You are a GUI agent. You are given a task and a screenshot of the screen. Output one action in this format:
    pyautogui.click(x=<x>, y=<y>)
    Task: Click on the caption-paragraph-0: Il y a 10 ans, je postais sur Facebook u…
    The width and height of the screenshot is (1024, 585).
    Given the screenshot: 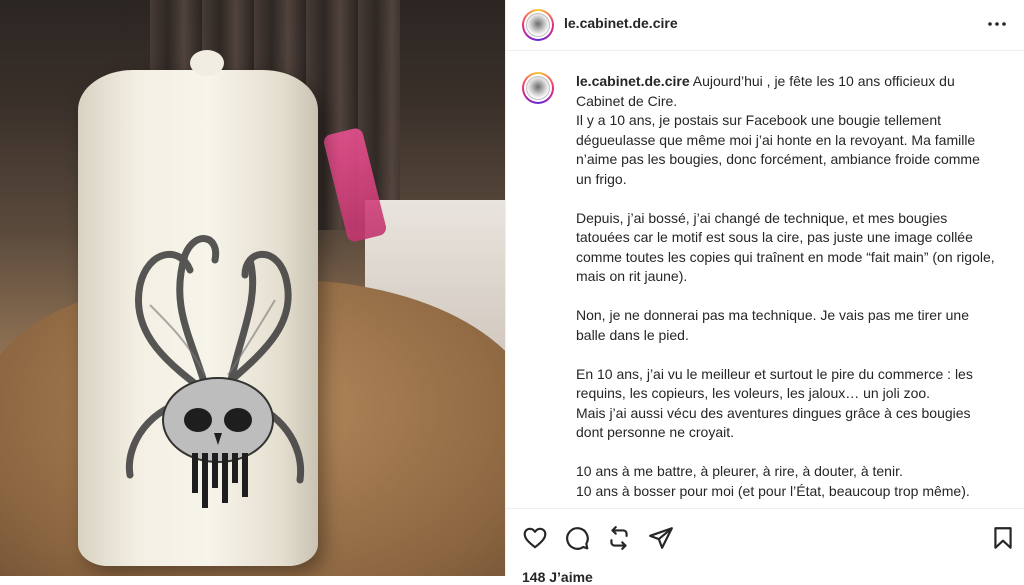 What is the action you would take?
    pyautogui.click(x=778, y=149)
    